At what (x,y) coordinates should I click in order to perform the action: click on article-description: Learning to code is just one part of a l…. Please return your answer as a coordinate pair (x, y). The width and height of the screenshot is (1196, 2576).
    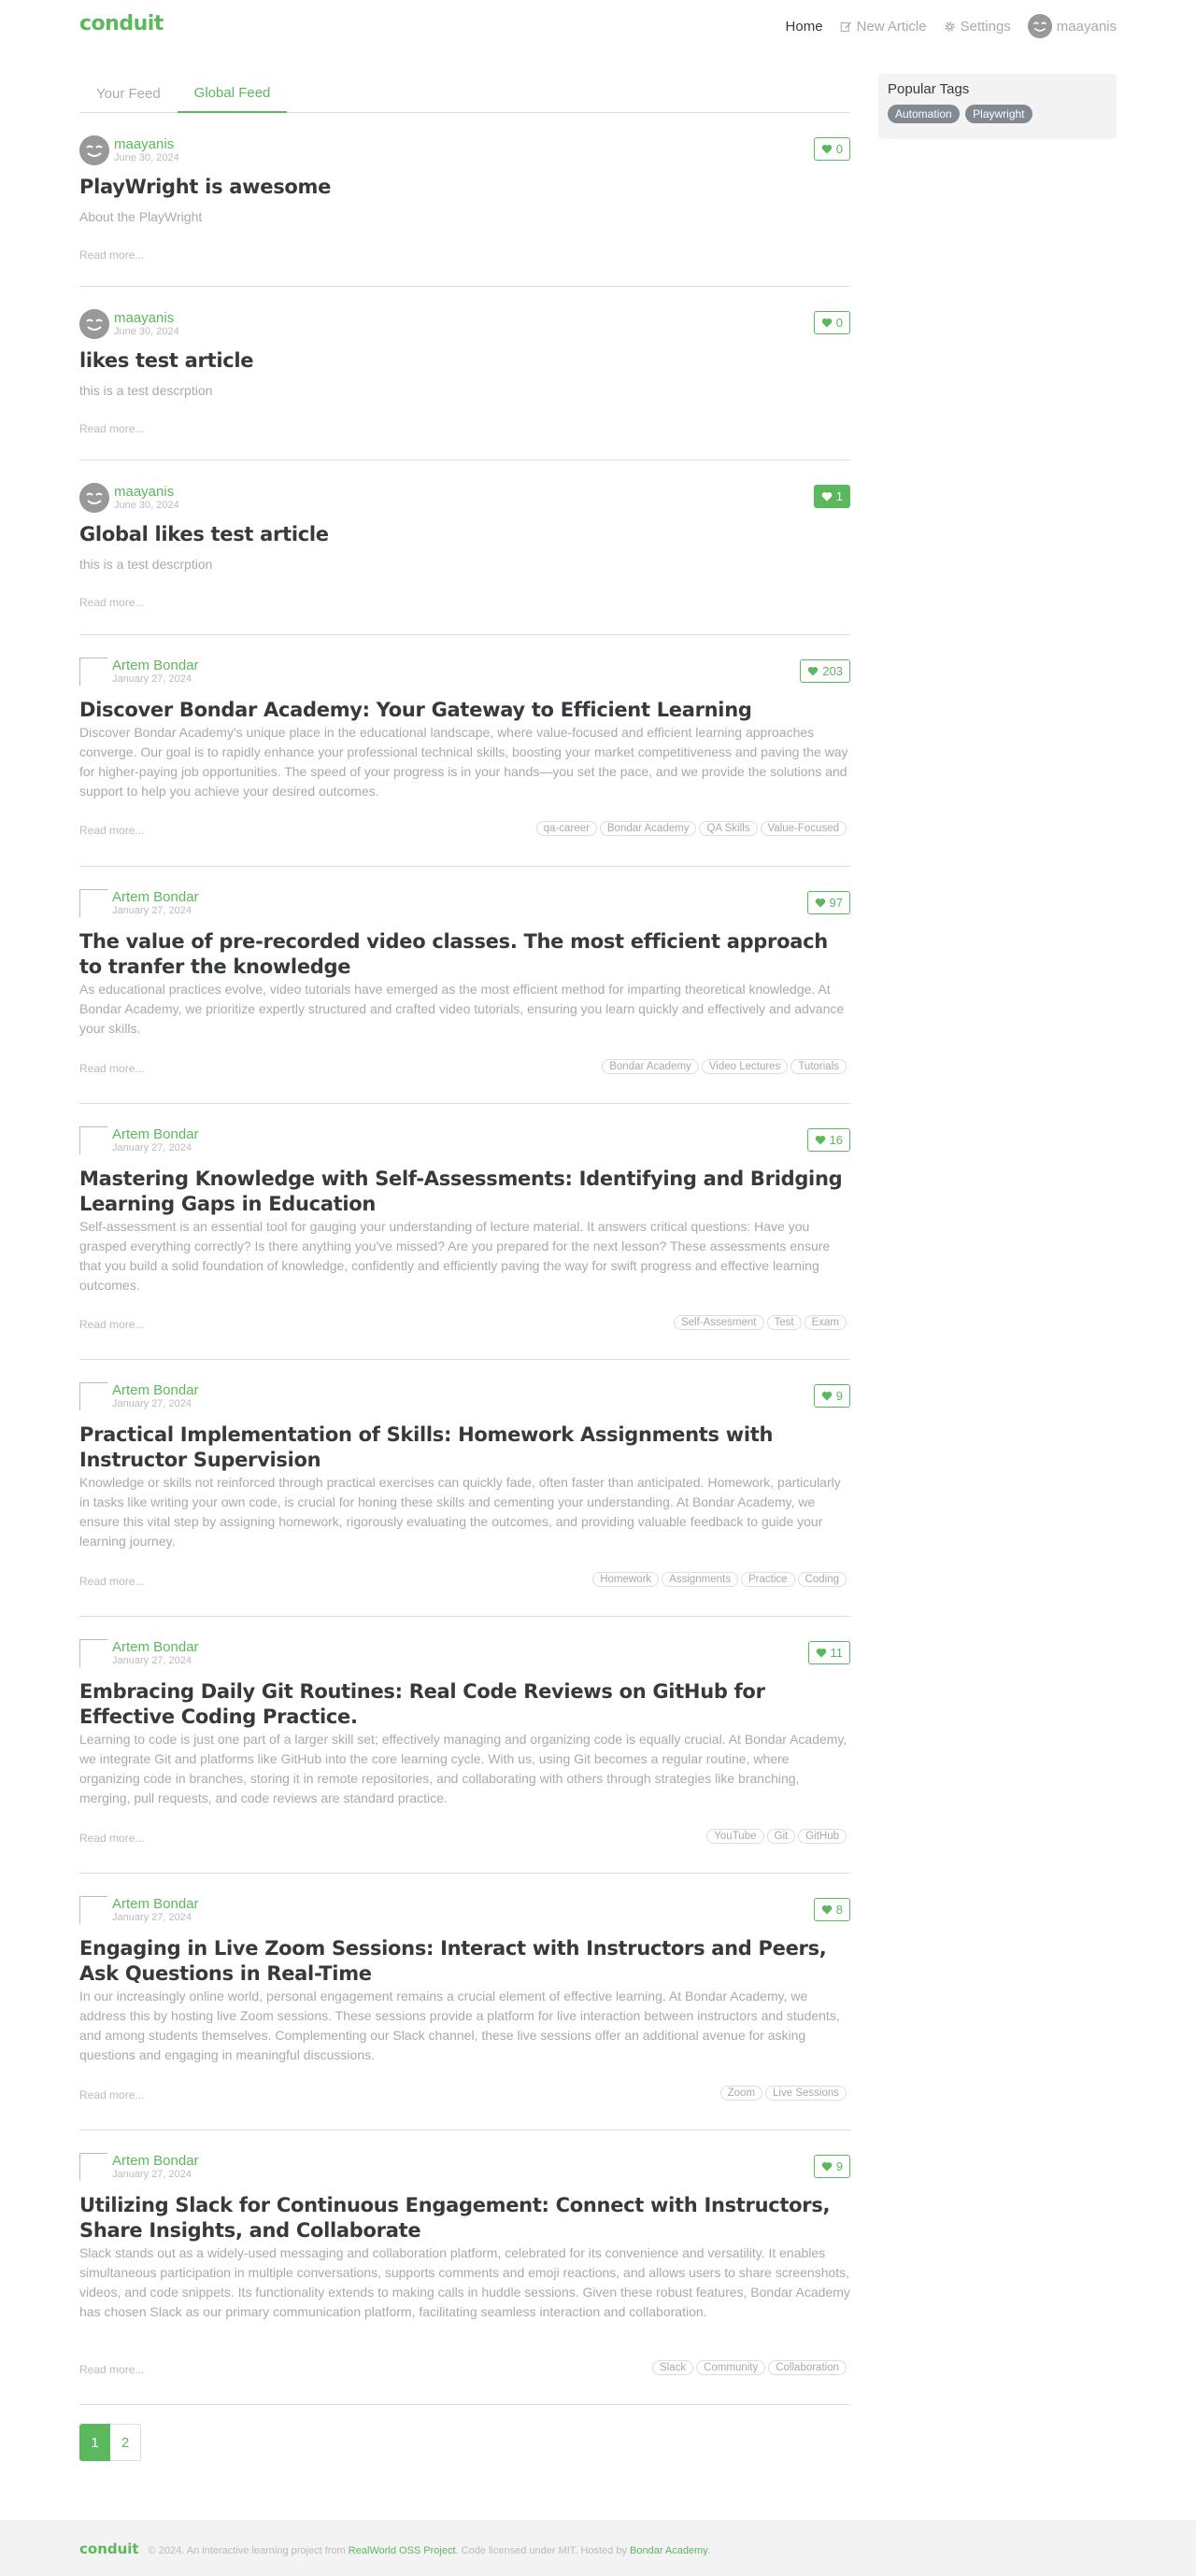
    Looking at the image, I should click on (463, 1768).